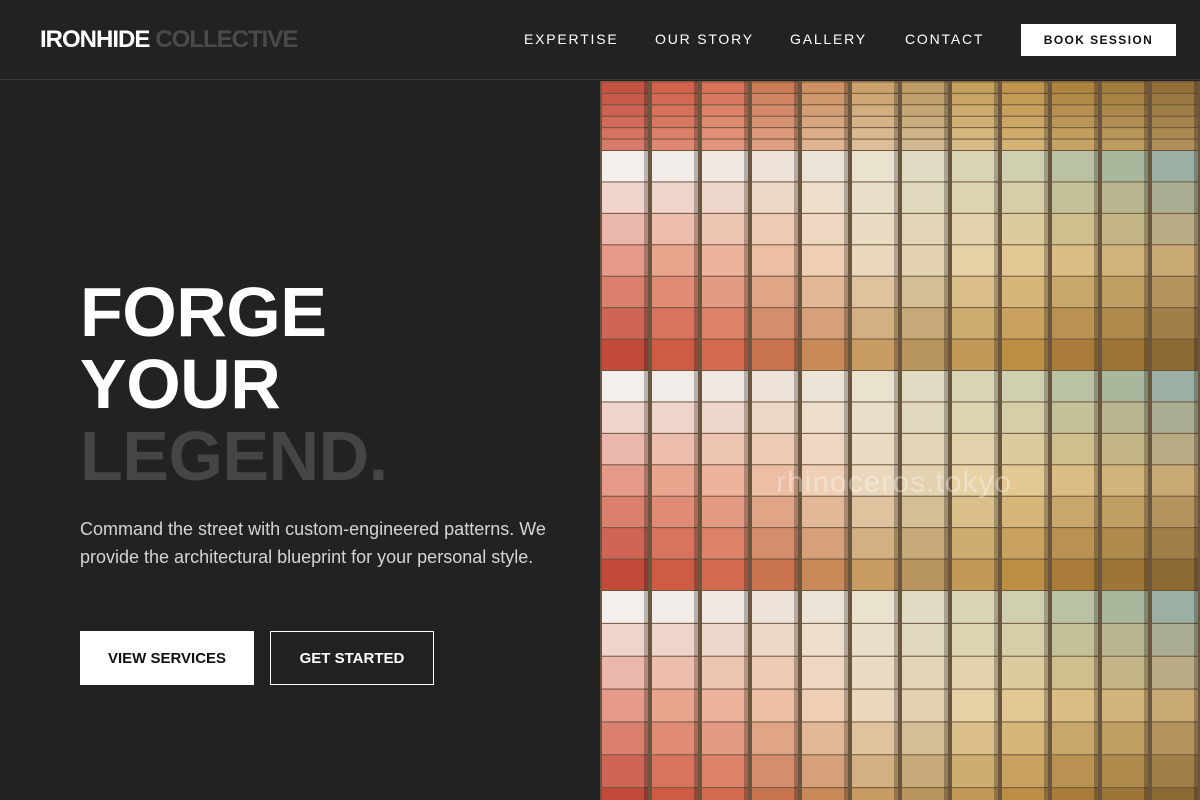  What do you see at coordinates (944, 39) in the screenshot?
I see `nav-link-contact: CONTACT` at bounding box center [944, 39].